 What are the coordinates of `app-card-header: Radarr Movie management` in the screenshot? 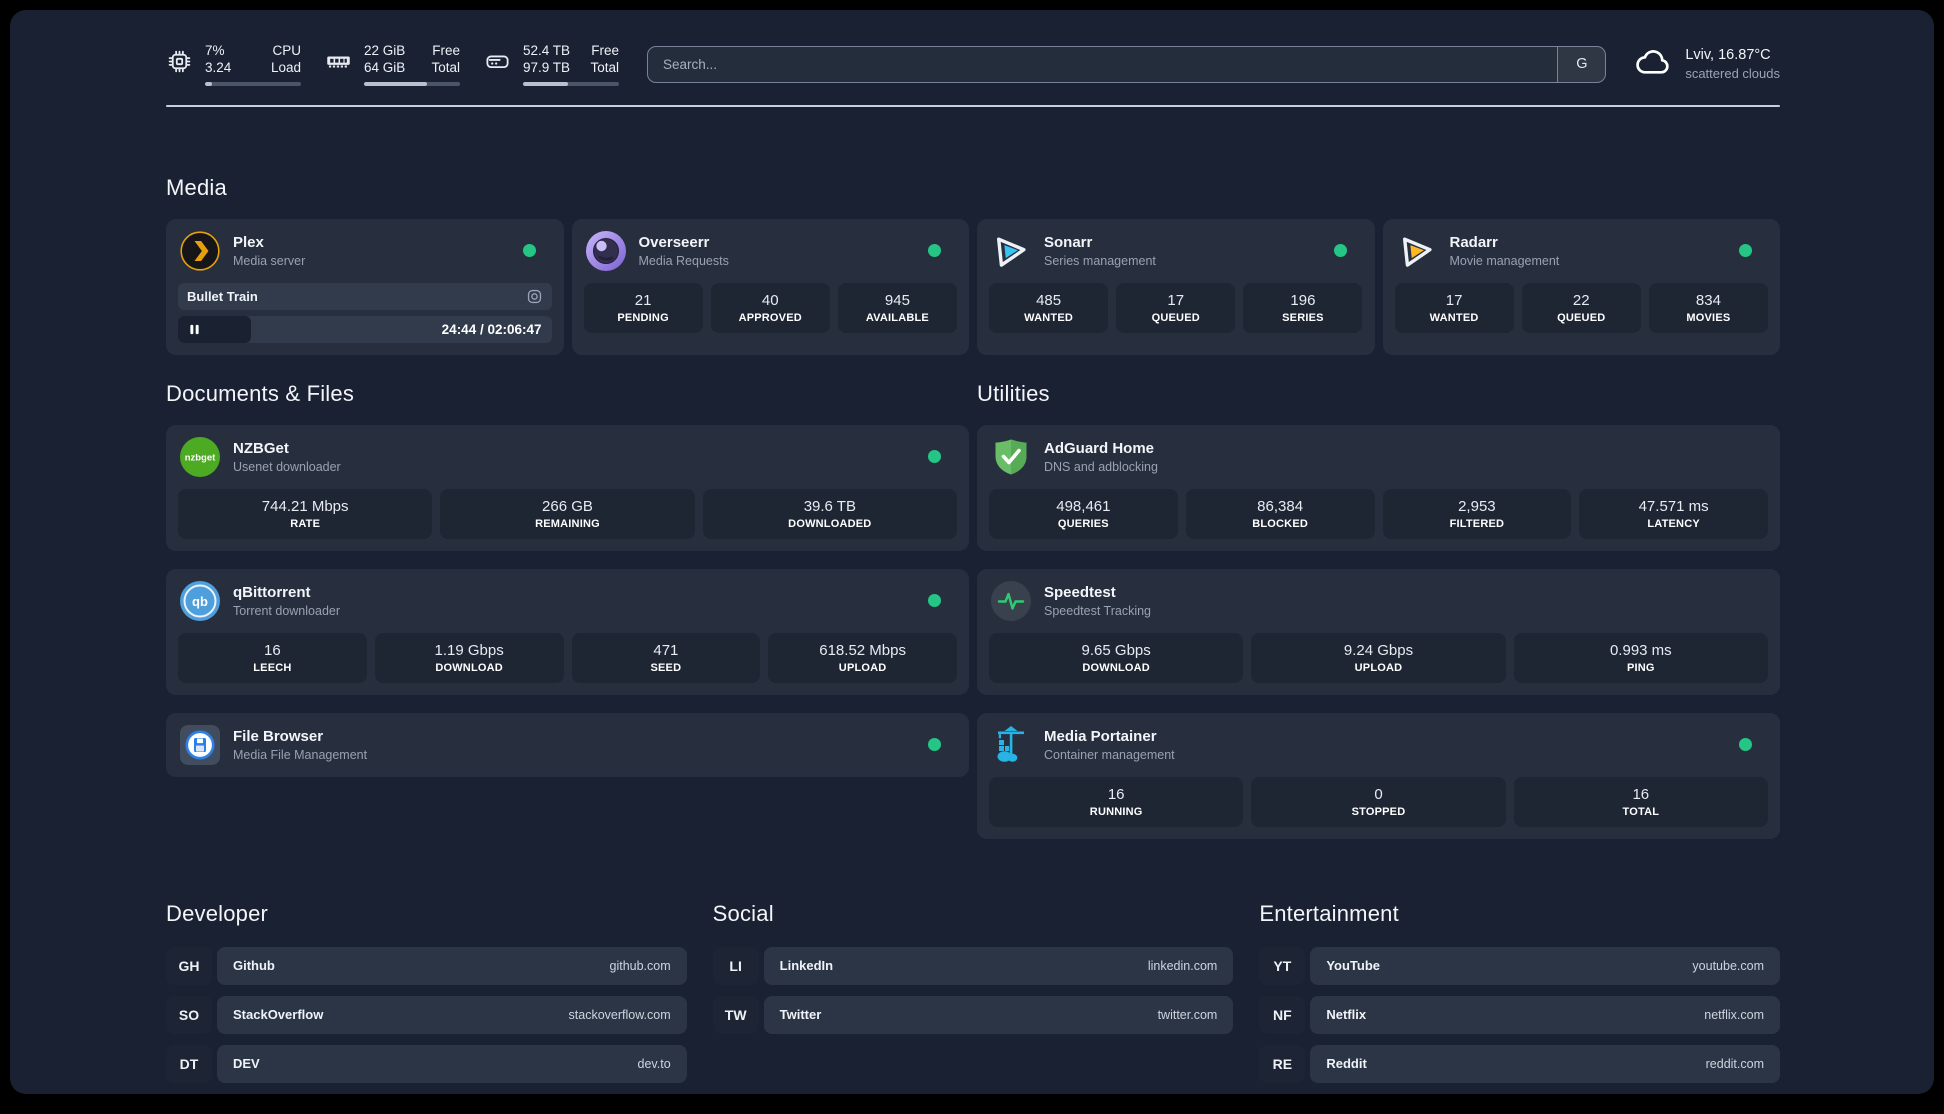 It's located at (1582, 251).